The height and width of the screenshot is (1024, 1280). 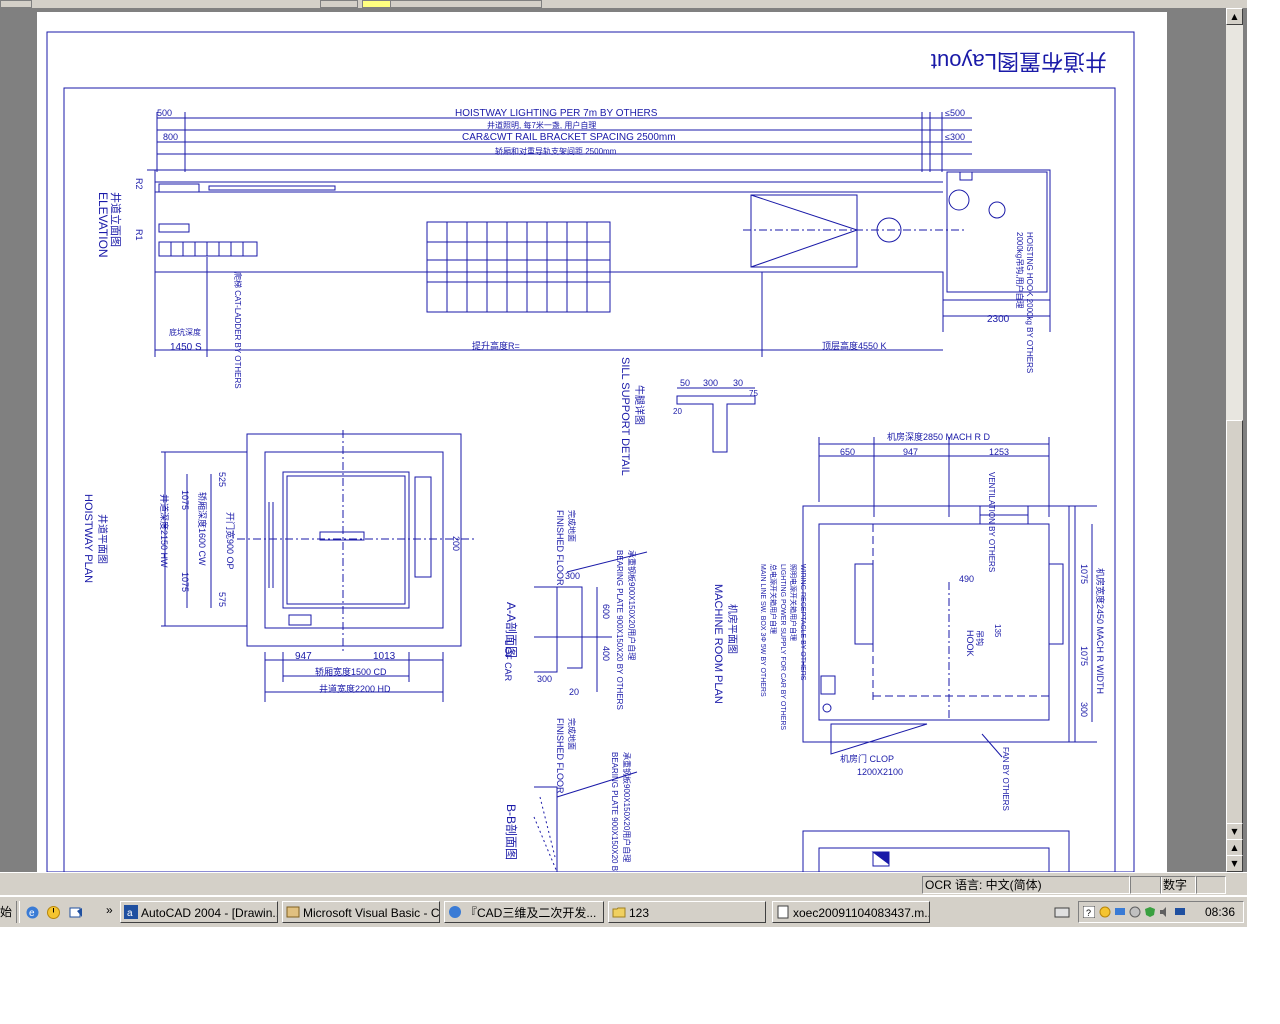 I want to click on svg-text: 50, so click(x=685, y=383).